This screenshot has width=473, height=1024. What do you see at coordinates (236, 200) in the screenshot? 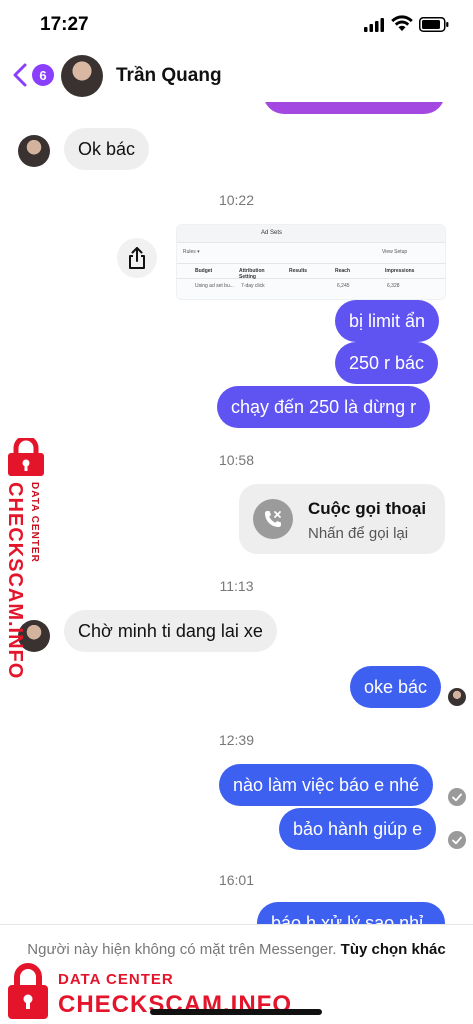
I see `timestamp: 10:22` at bounding box center [236, 200].